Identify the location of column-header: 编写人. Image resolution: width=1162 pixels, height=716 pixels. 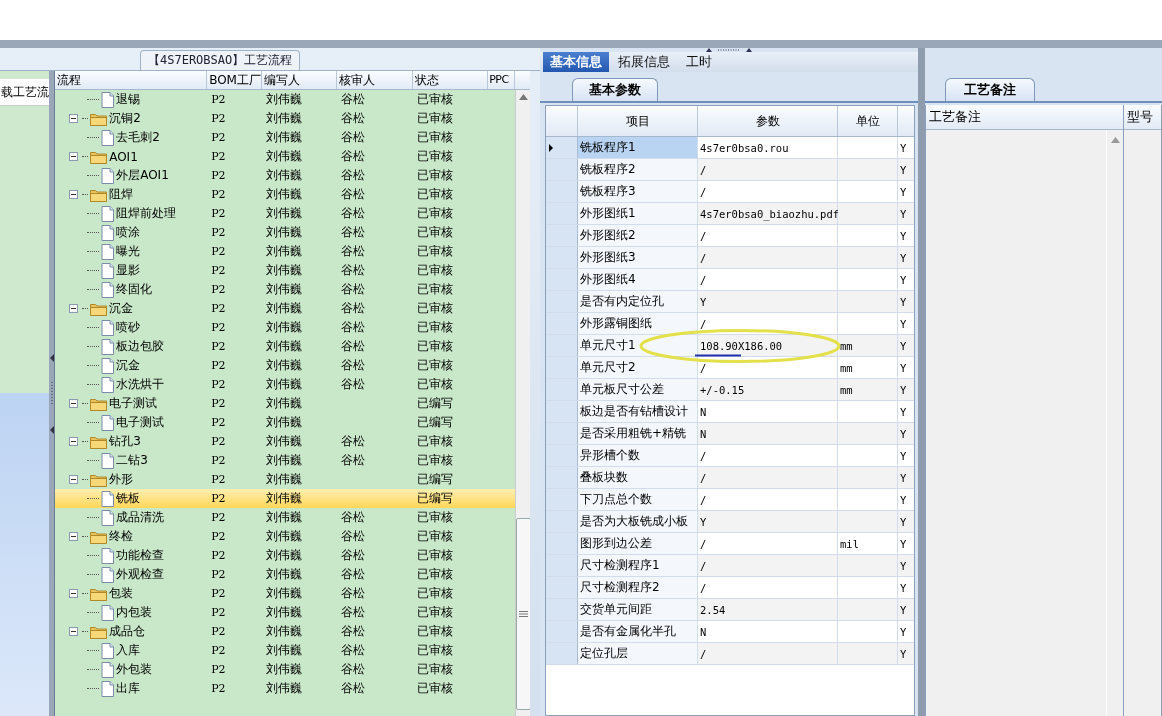
(300, 80).